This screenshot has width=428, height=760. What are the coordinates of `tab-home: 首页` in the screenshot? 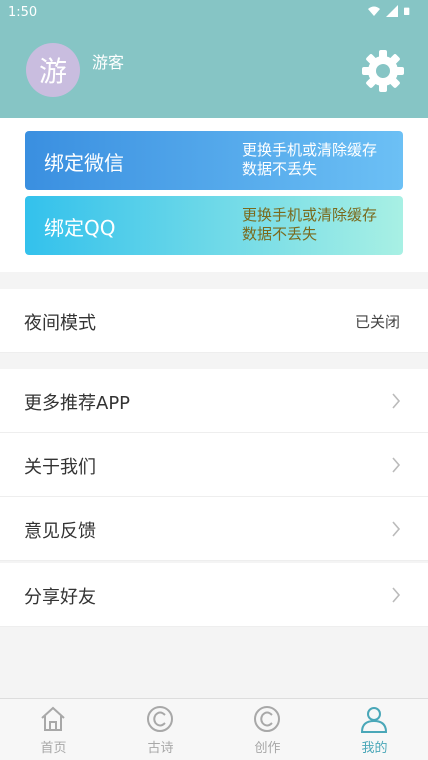 It's located at (53, 729).